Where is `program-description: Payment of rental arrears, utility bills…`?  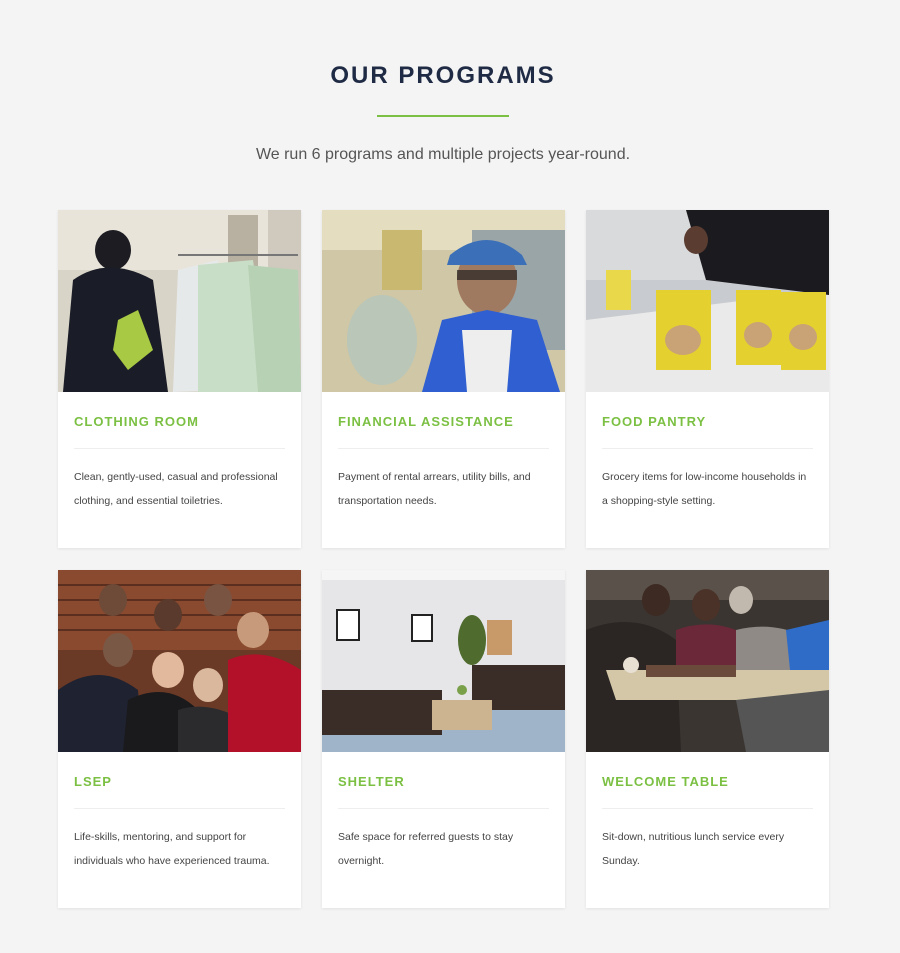 program-description: Payment of rental arrears, utility bills… is located at coordinates (434, 489).